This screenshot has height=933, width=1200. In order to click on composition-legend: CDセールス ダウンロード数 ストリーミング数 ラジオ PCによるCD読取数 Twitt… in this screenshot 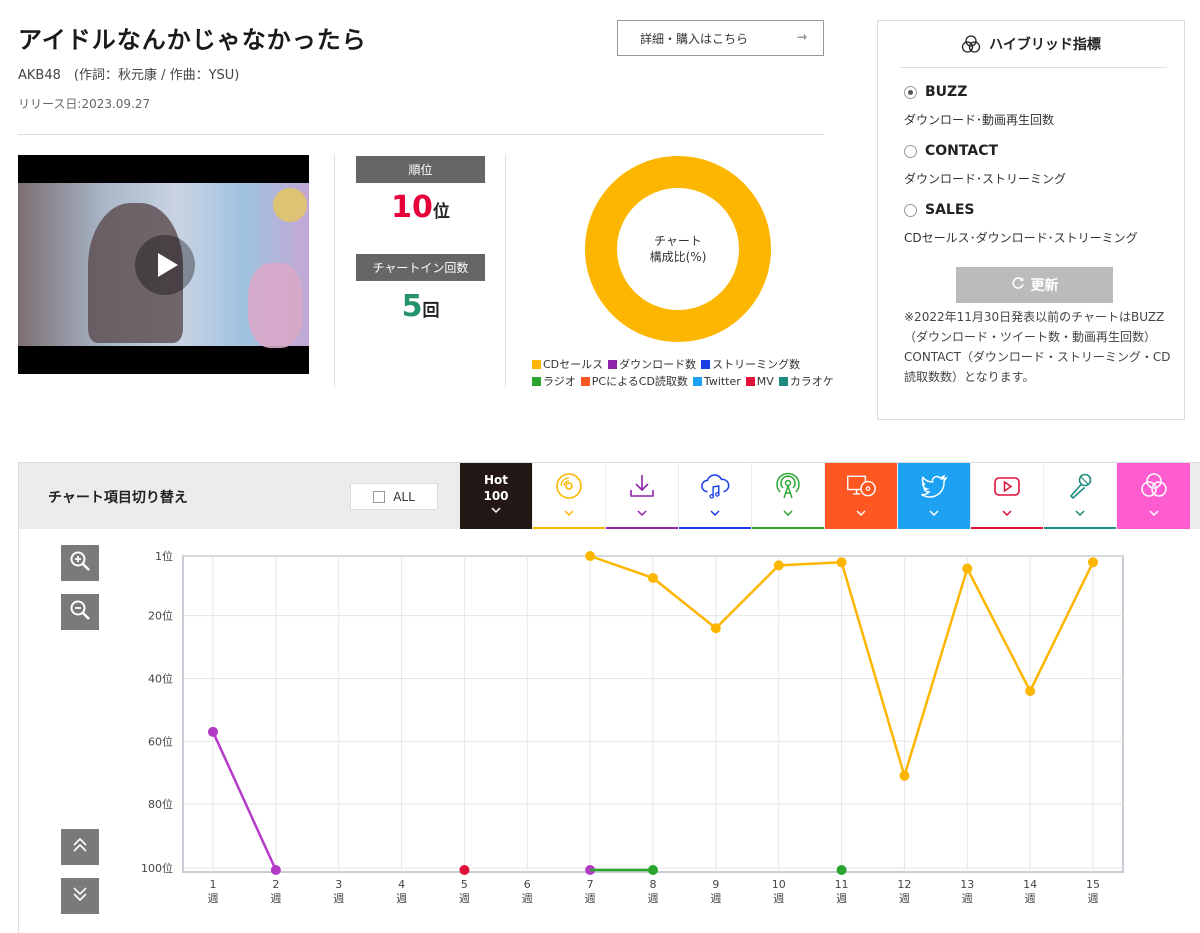, I will do `click(692, 373)`.